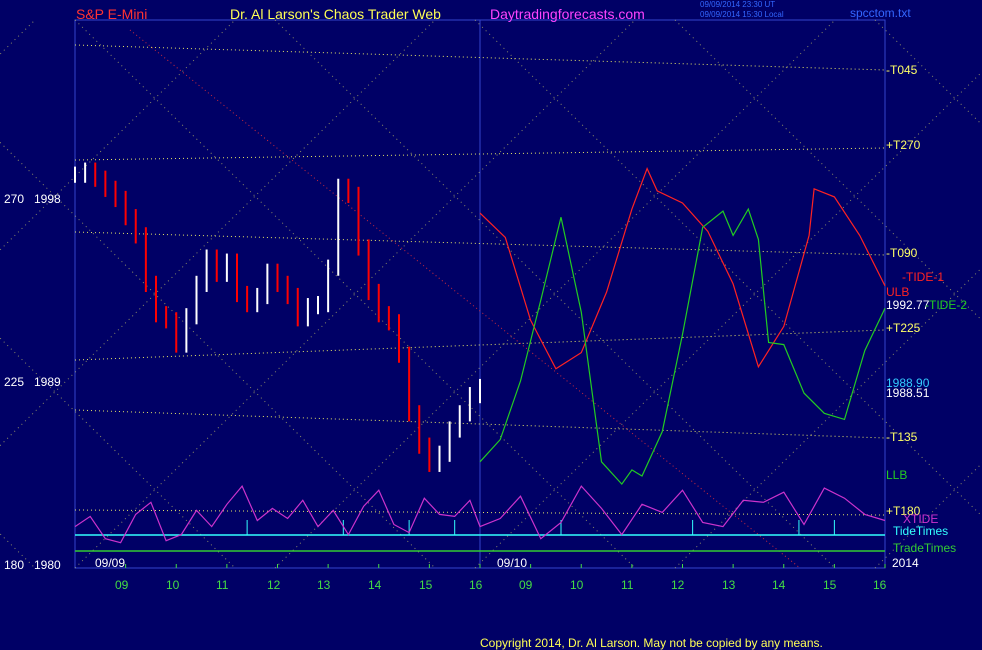  Describe the element at coordinates (112, 14) in the screenshot. I see `symbol-title: S&P E-Mini` at that location.